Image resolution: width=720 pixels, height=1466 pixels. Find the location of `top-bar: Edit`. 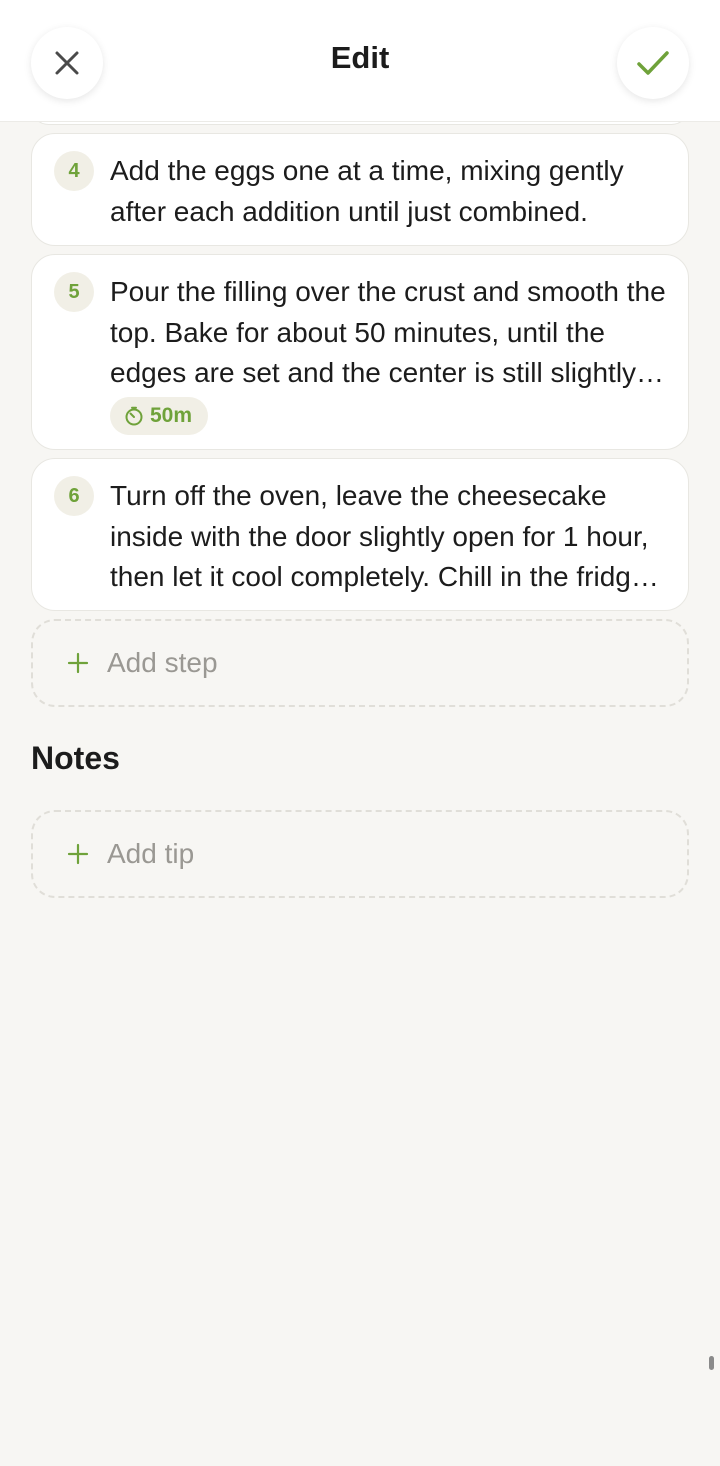

top-bar: Edit is located at coordinates (360, 61).